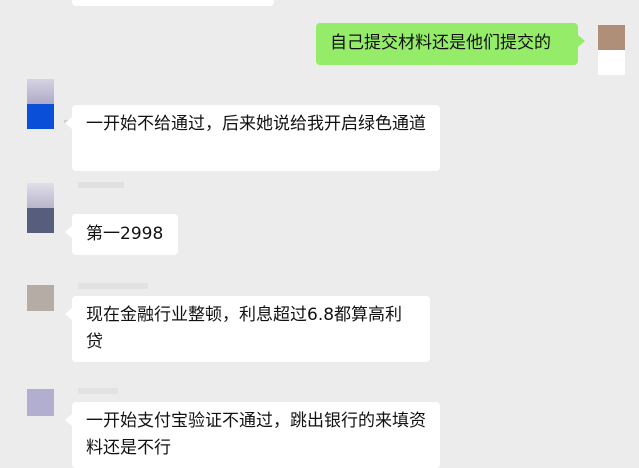 Image resolution: width=639 pixels, height=468 pixels. I want to click on message-text: 第一2998, so click(125, 234).